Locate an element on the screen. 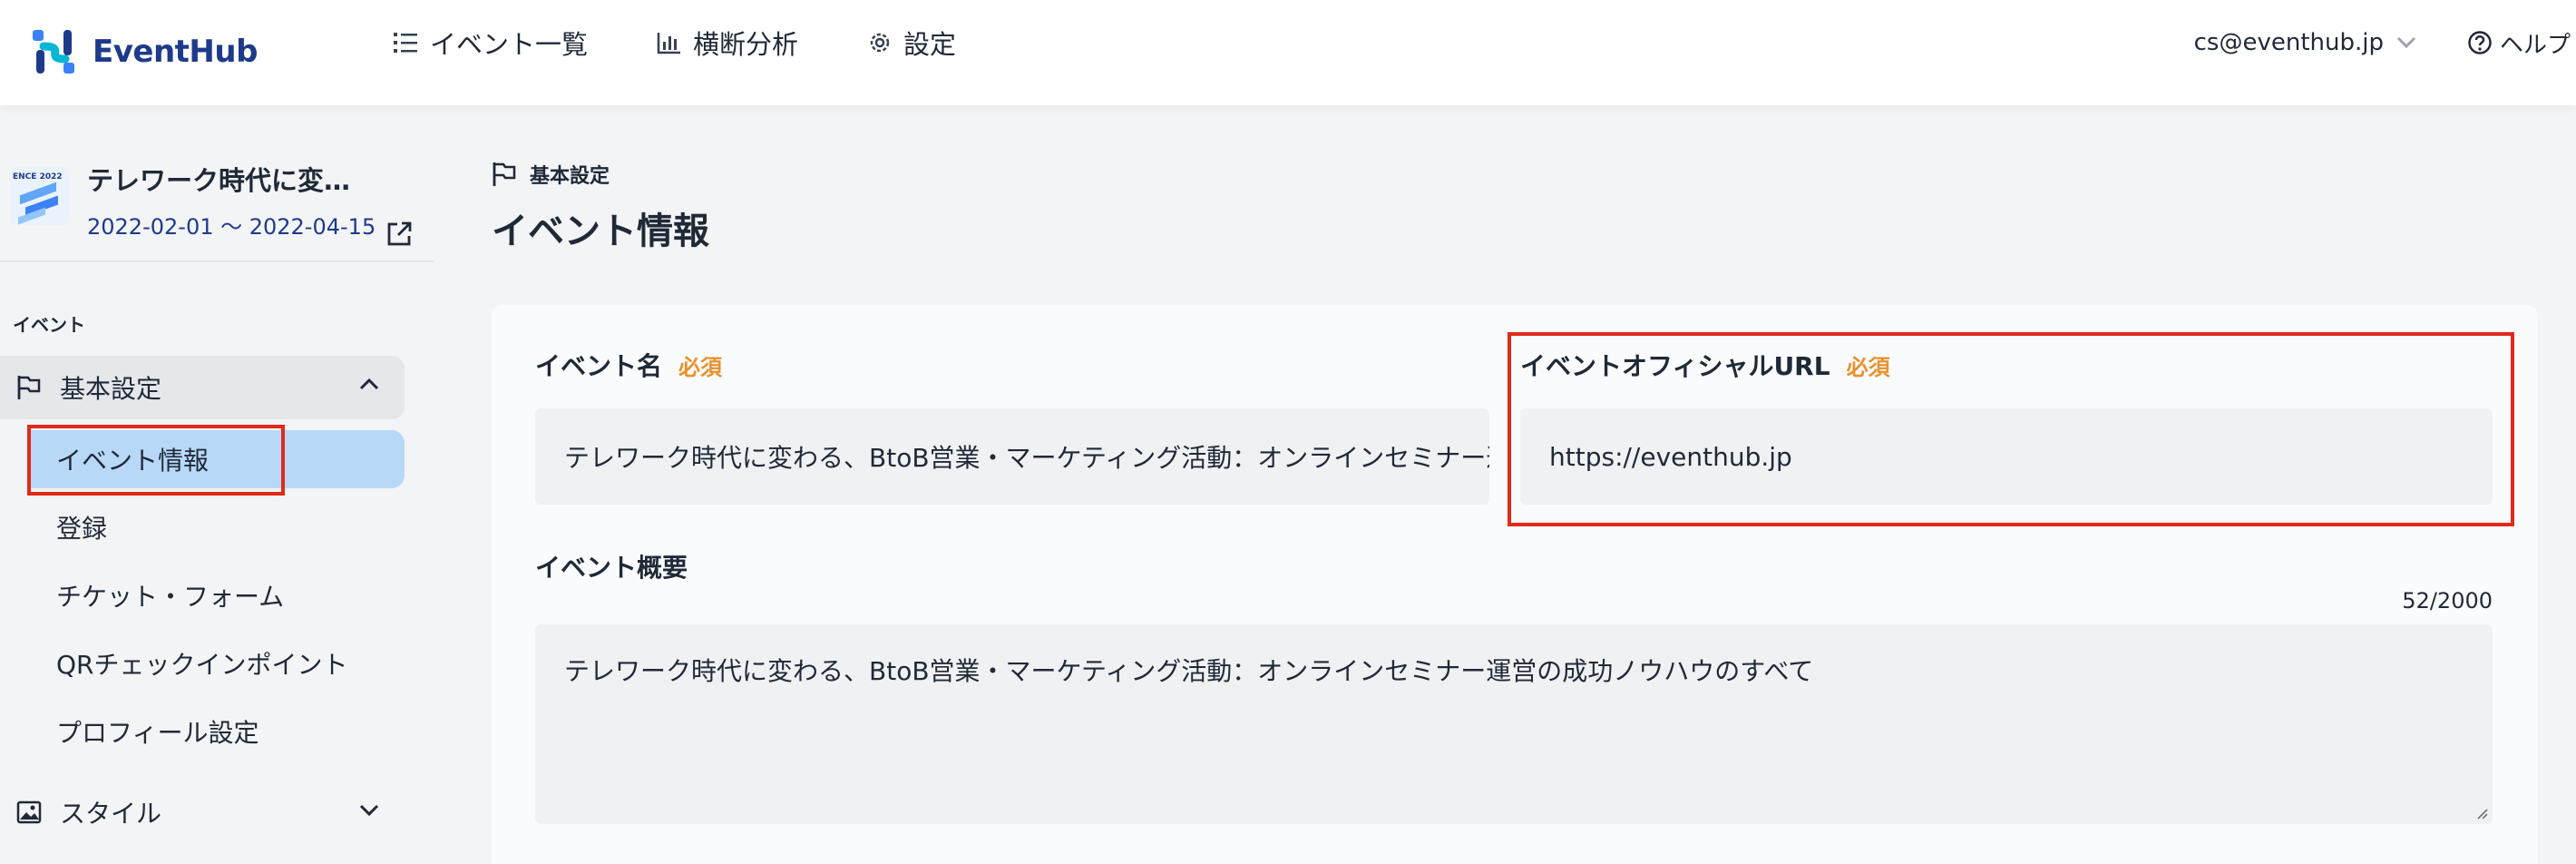 Image resolution: width=2576 pixels, height=864 pixels. character-counter: 52/2000 is located at coordinates (2447, 601).